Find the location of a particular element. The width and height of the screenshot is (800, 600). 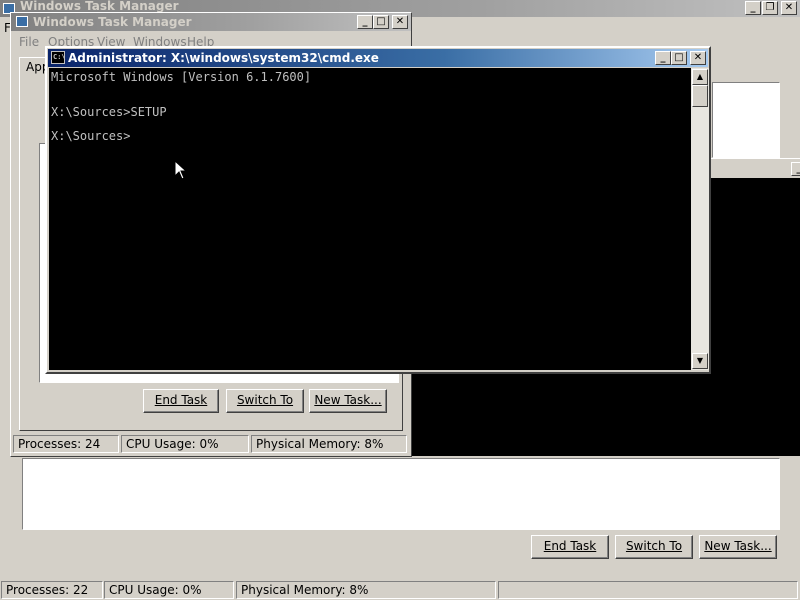

back-status-processes: Processes: 22 is located at coordinates (52, 590).